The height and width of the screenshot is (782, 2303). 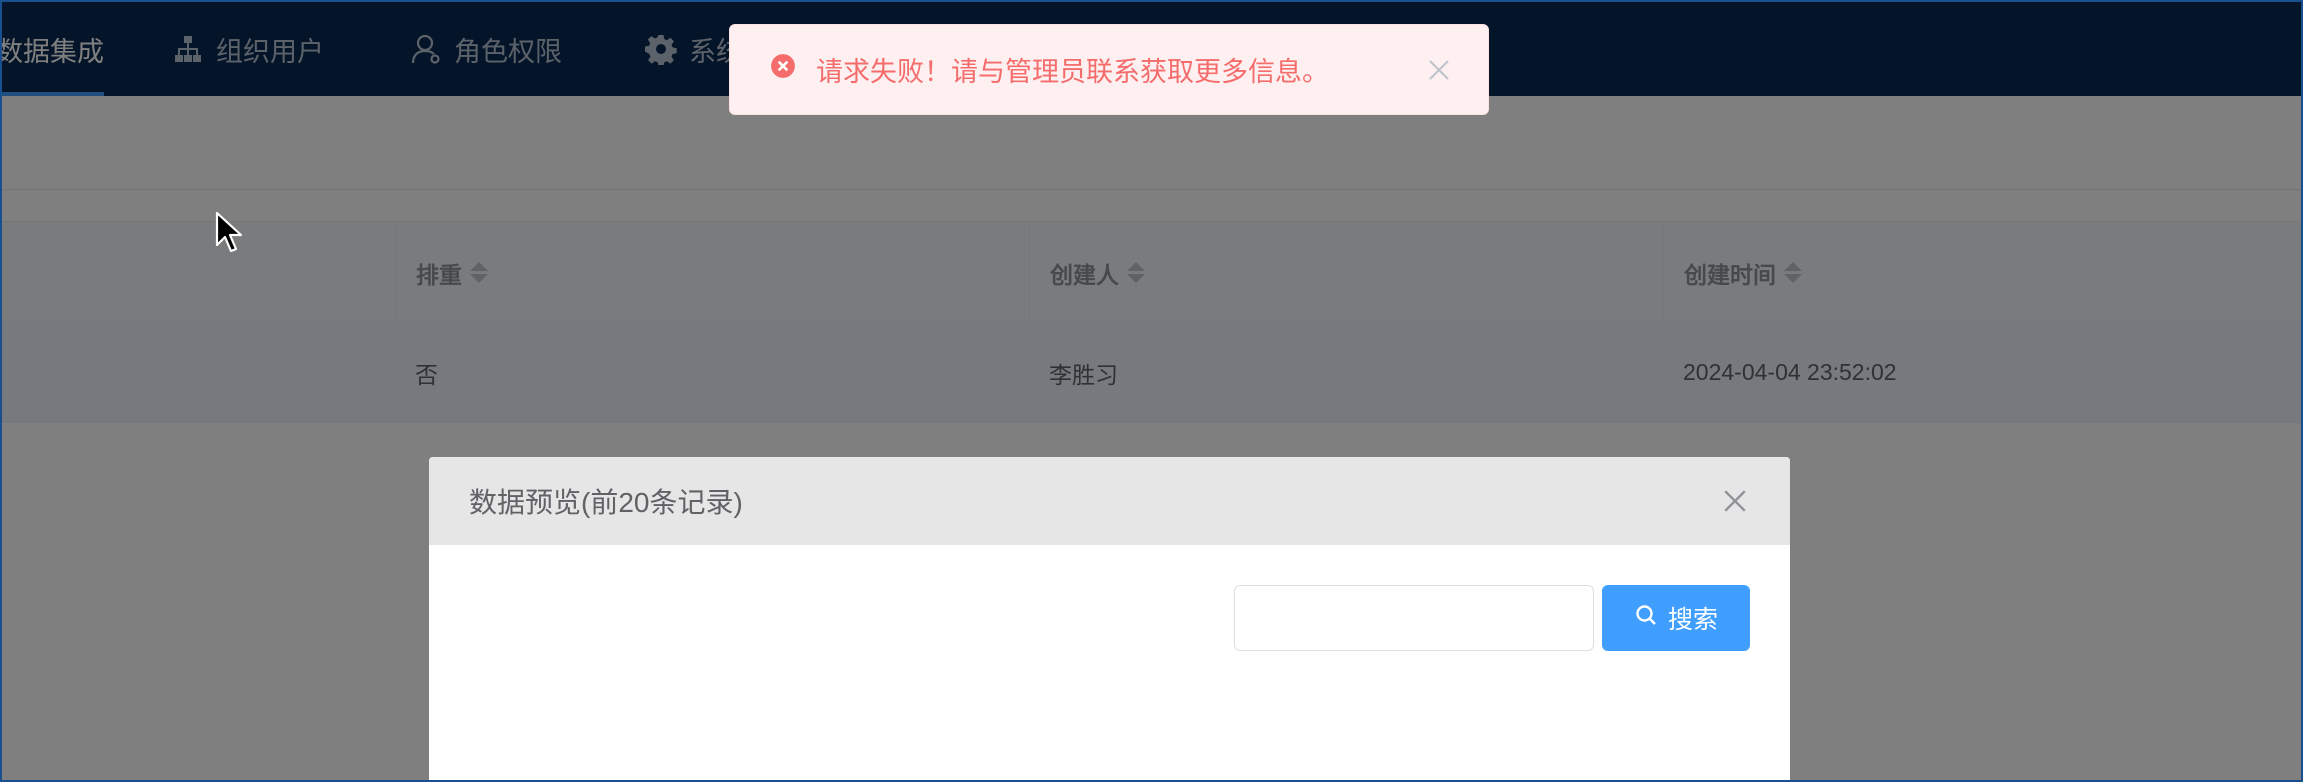 I want to click on dialog-header: 数据预览(前20条记录), so click(x=1109, y=501).